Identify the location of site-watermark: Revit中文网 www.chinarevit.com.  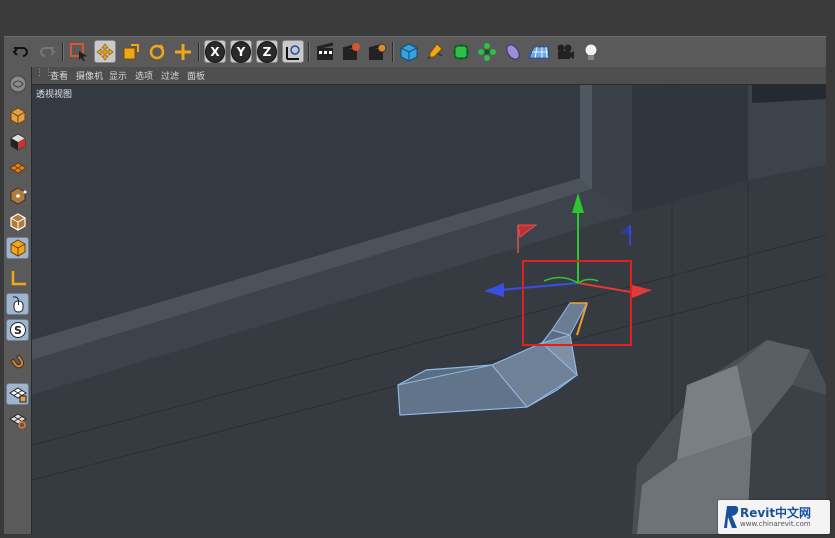
(774, 517).